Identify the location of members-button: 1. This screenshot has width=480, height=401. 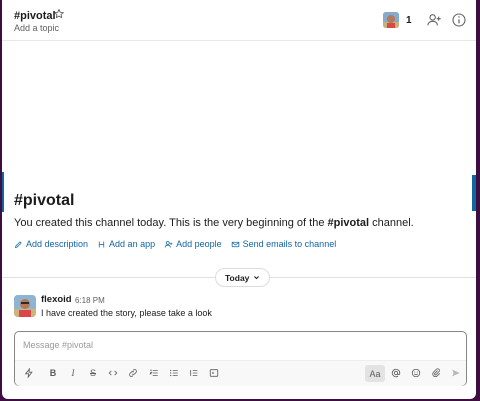
(397, 20).